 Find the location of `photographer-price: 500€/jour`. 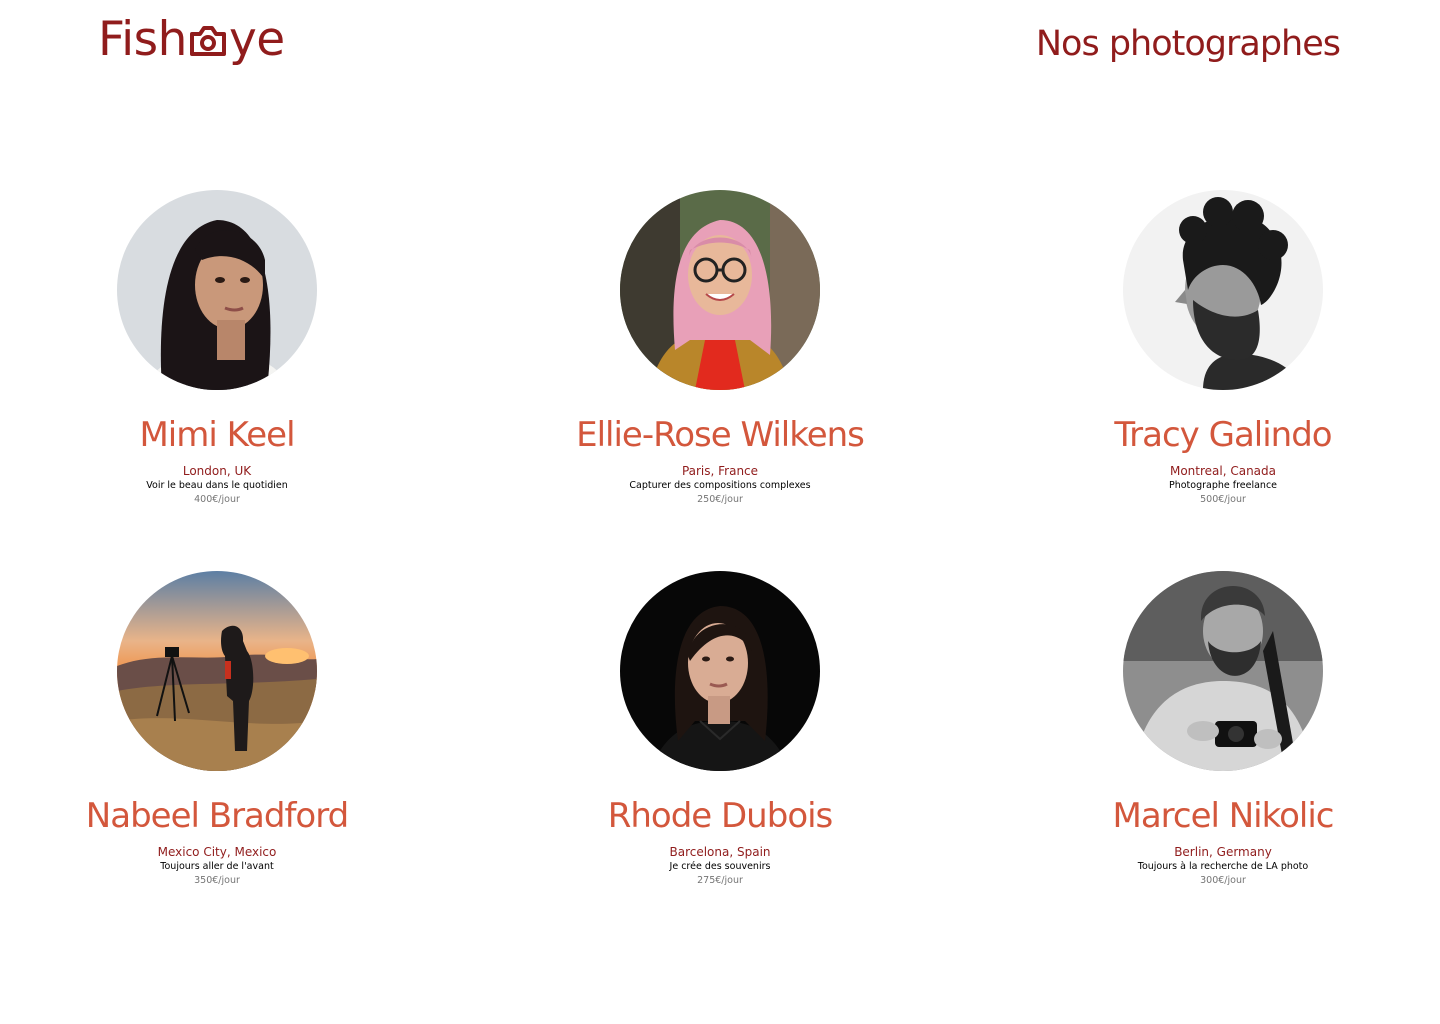

photographer-price: 500€/jour is located at coordinates (1223, 499).